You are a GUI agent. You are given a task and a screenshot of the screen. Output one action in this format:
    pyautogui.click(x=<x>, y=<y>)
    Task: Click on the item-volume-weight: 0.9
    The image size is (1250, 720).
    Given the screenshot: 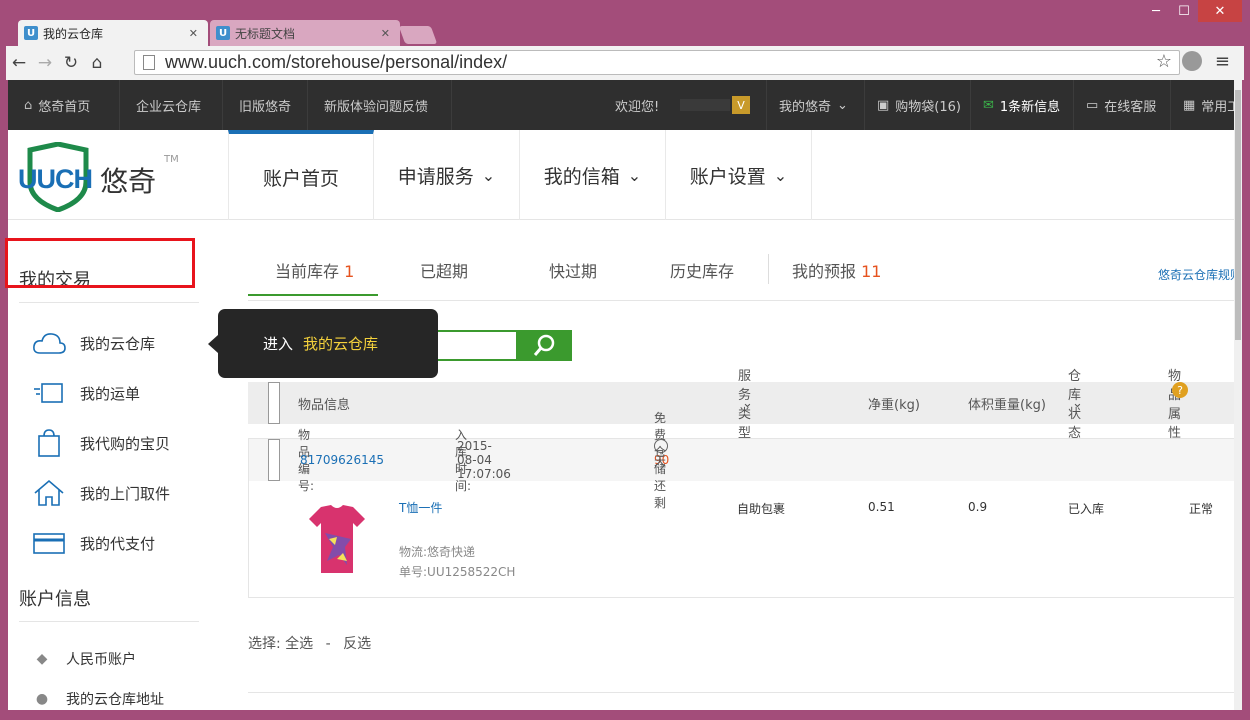 What is the action you would take?
    pyautogui.click(x=978, y=507)
    